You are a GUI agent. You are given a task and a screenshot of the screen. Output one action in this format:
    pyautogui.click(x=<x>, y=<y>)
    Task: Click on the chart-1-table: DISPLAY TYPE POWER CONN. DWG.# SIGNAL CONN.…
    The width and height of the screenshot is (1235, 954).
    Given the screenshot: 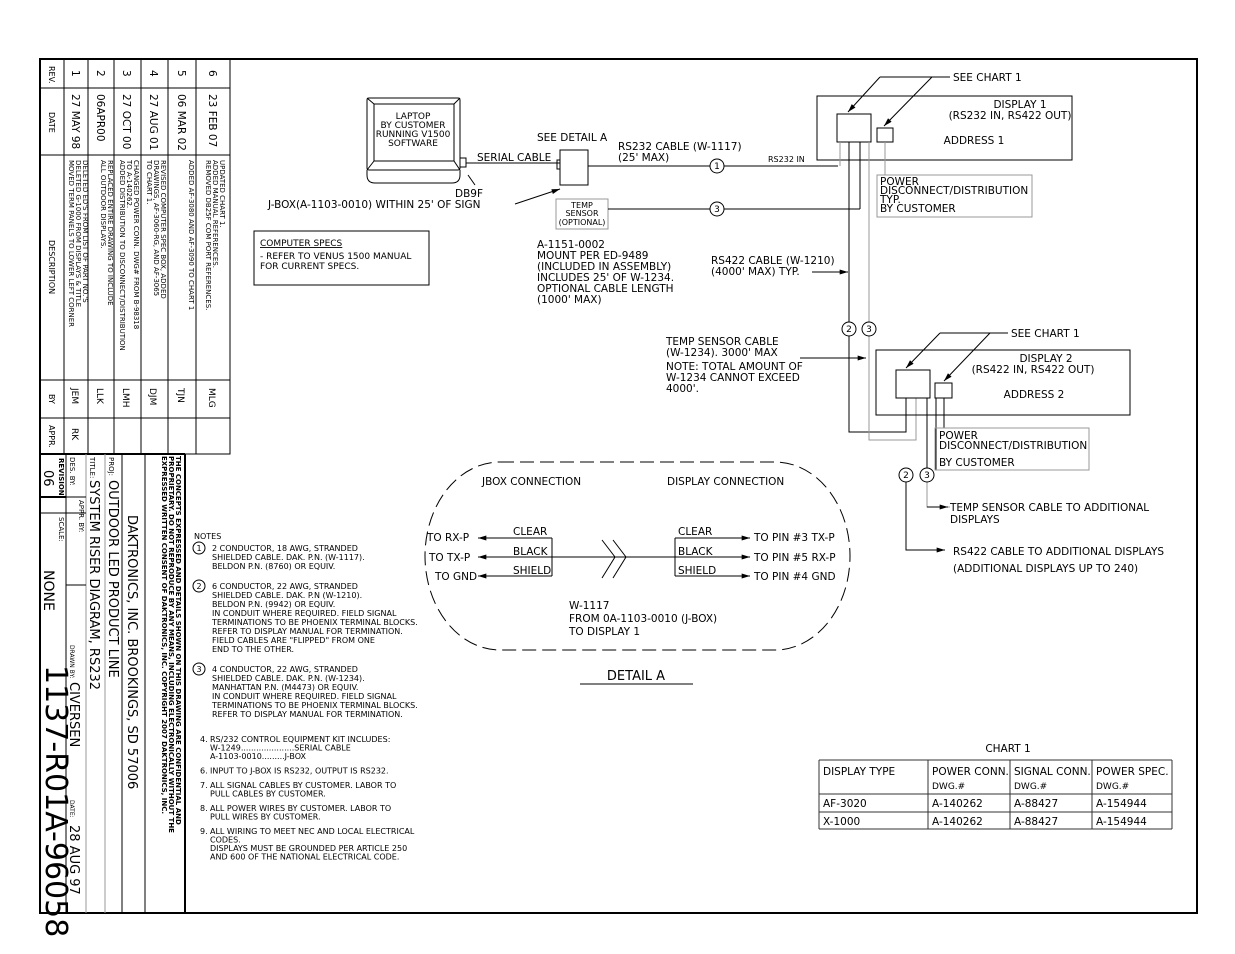 What is the action you would take?
    pyautogui.click(x=995, y=794)
    